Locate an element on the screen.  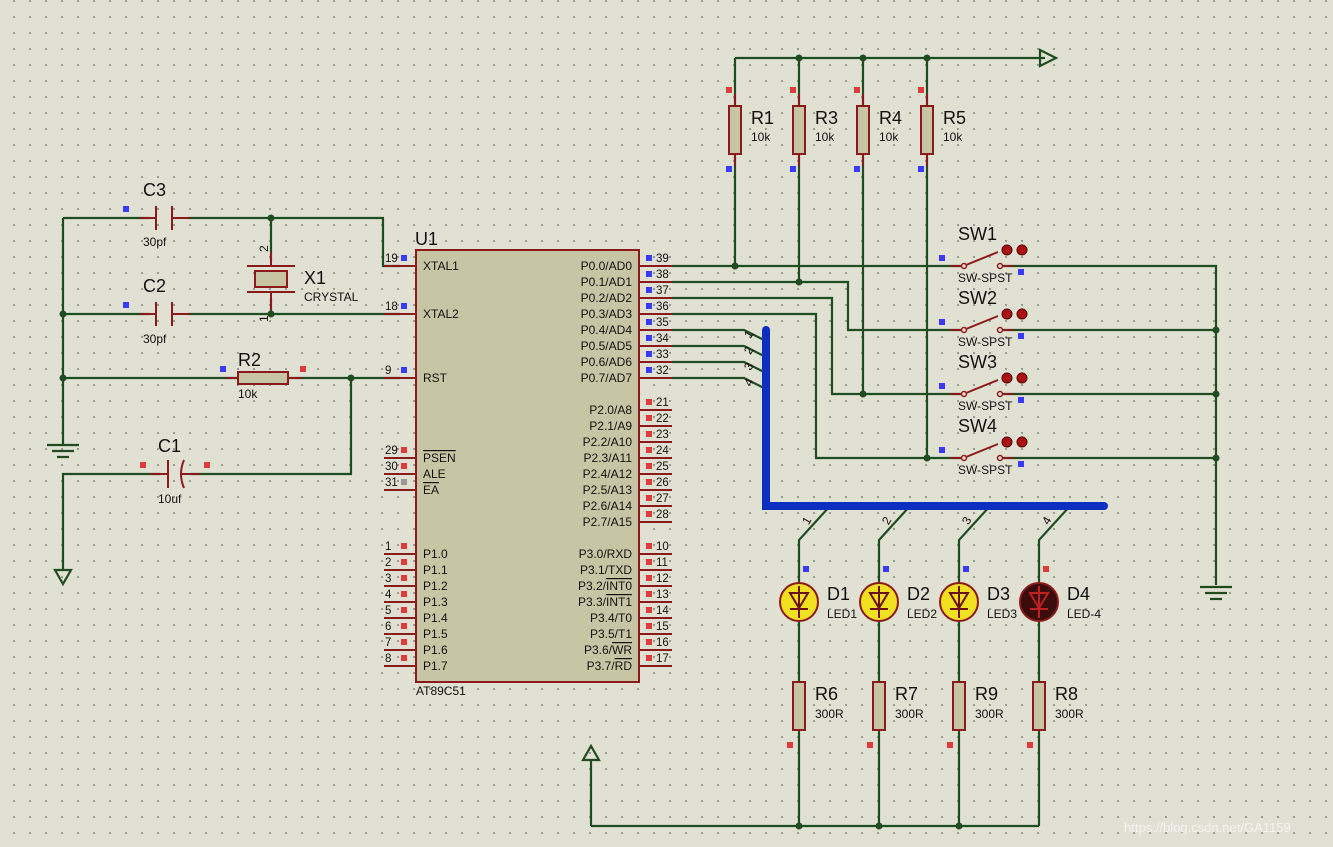
pin-name: ALE is located at coordinates (434, 474).